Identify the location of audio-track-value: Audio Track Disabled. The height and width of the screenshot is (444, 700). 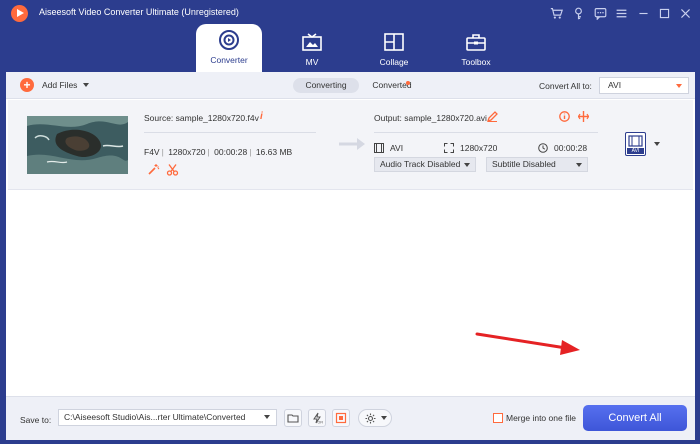
(420, 164).